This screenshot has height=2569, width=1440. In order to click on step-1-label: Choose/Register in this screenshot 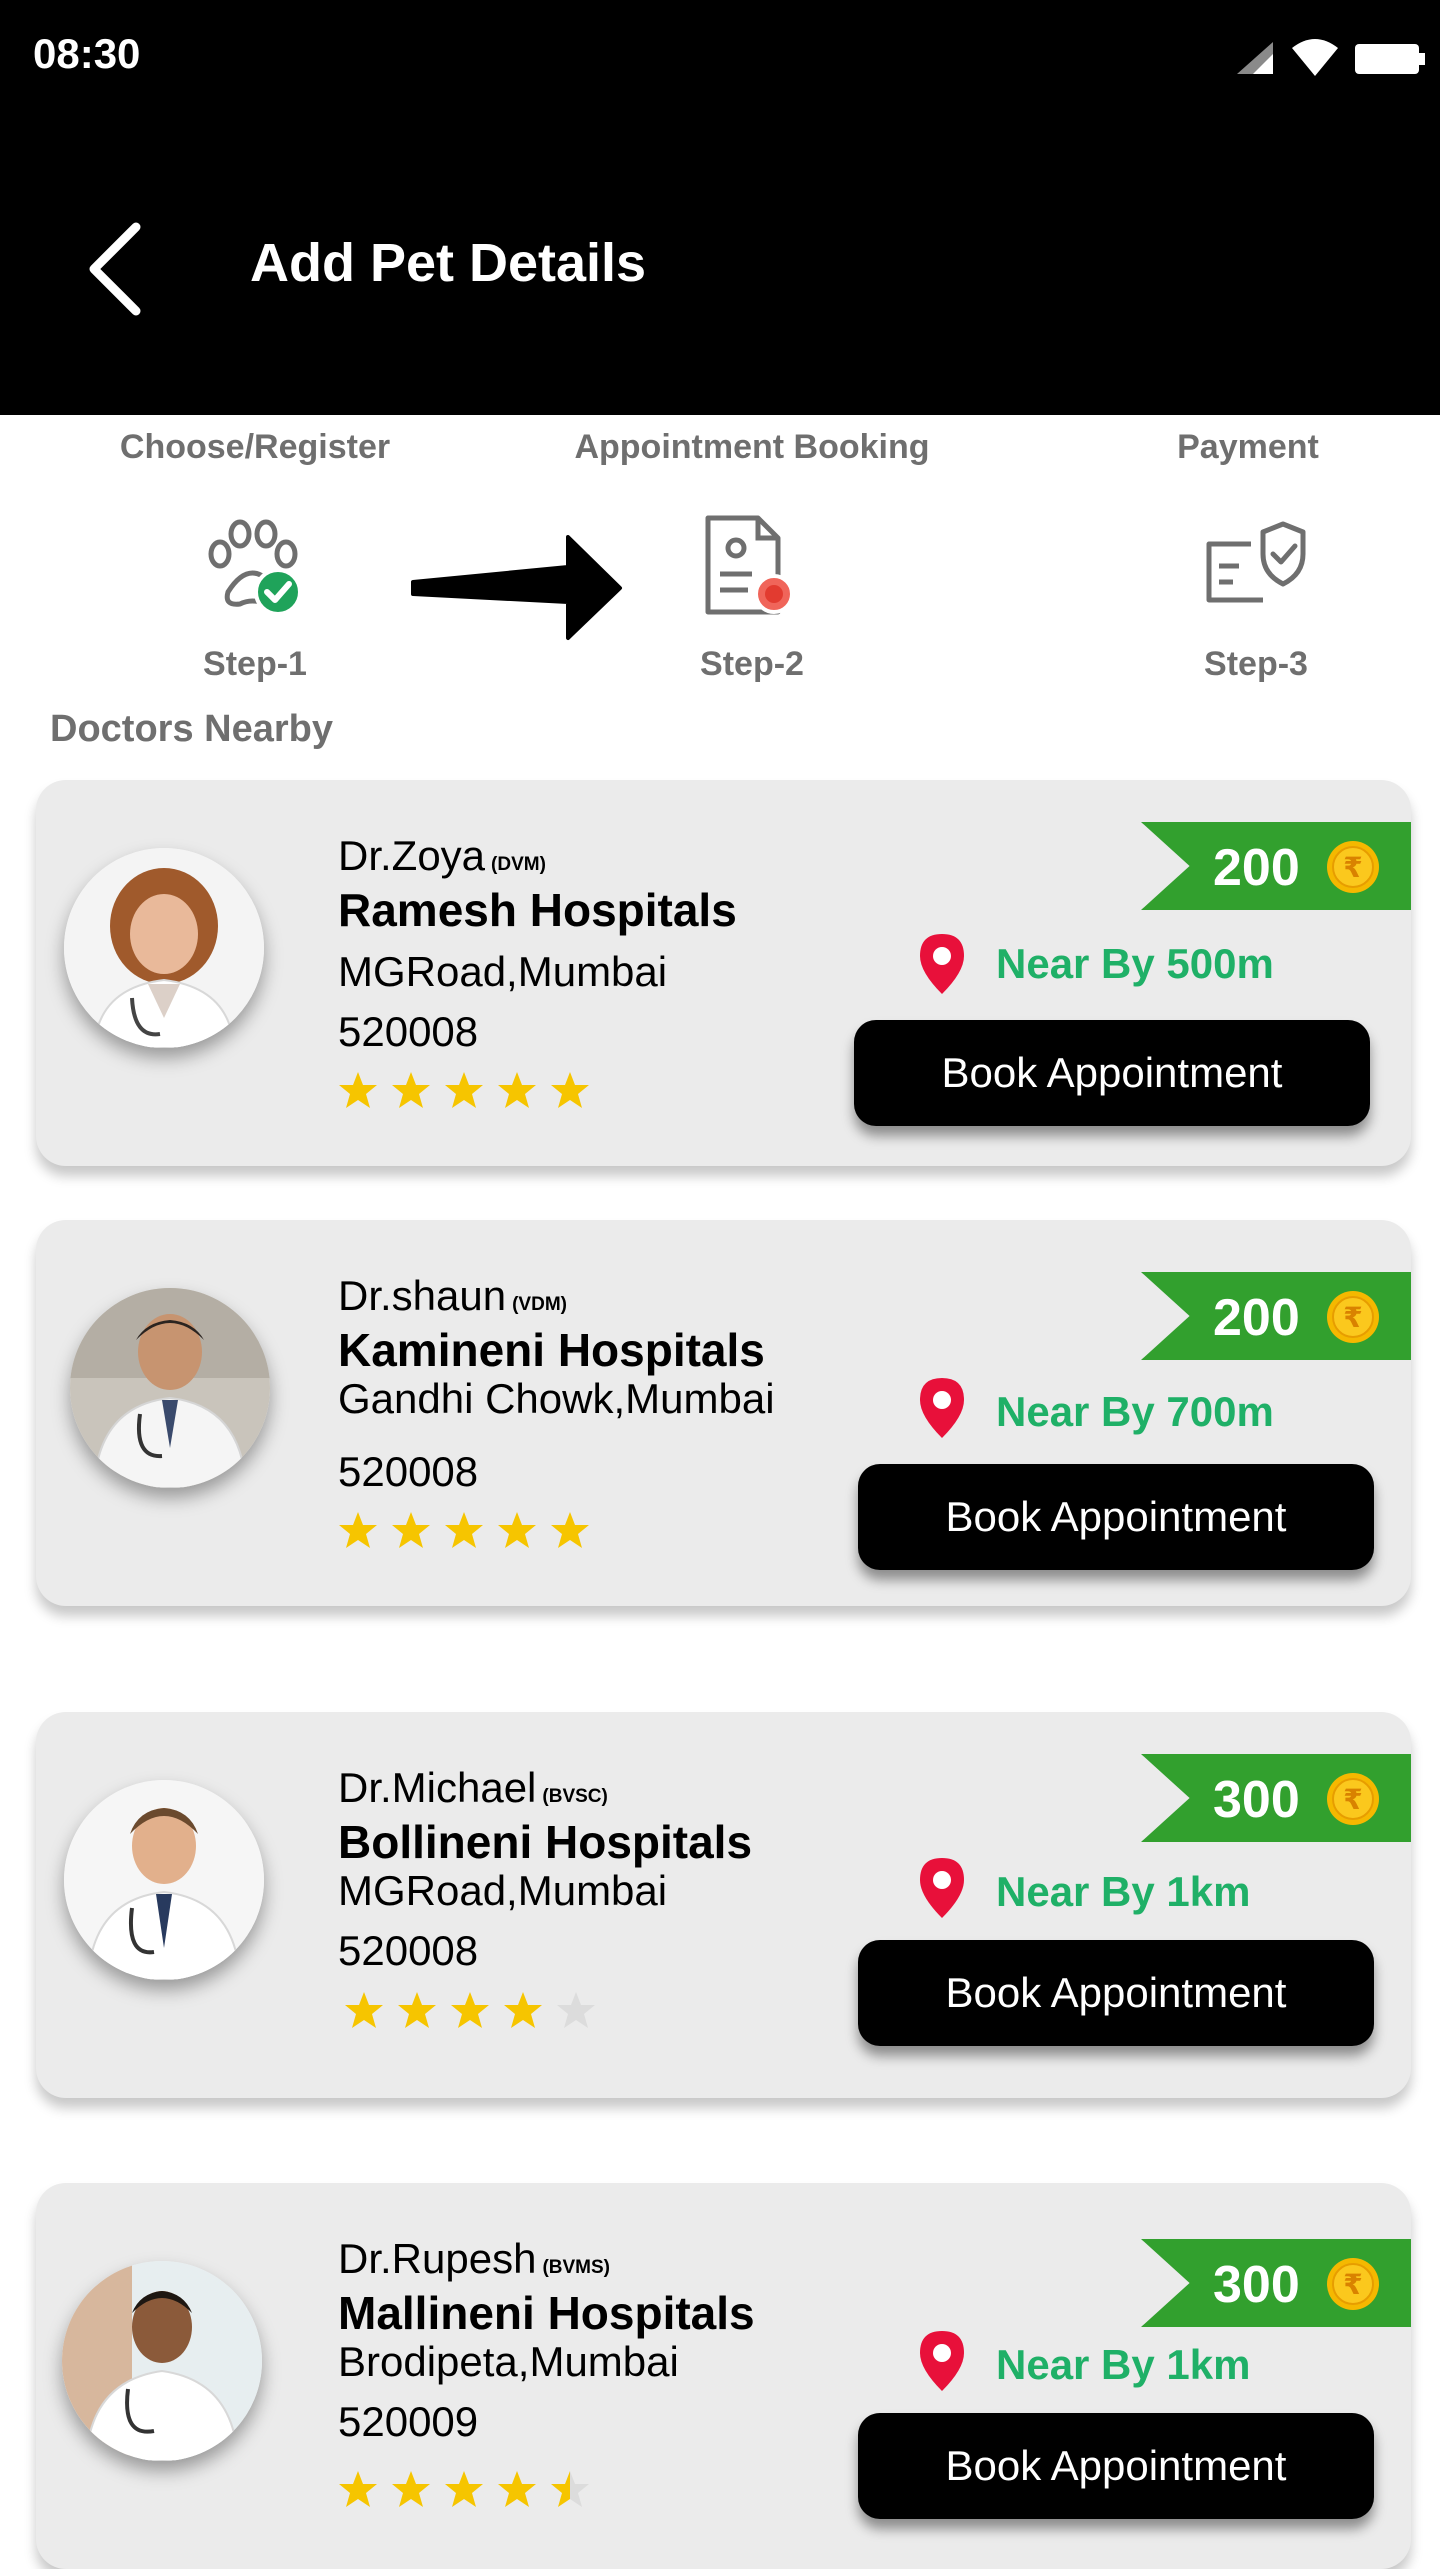, I will do `click(255, 447)`.